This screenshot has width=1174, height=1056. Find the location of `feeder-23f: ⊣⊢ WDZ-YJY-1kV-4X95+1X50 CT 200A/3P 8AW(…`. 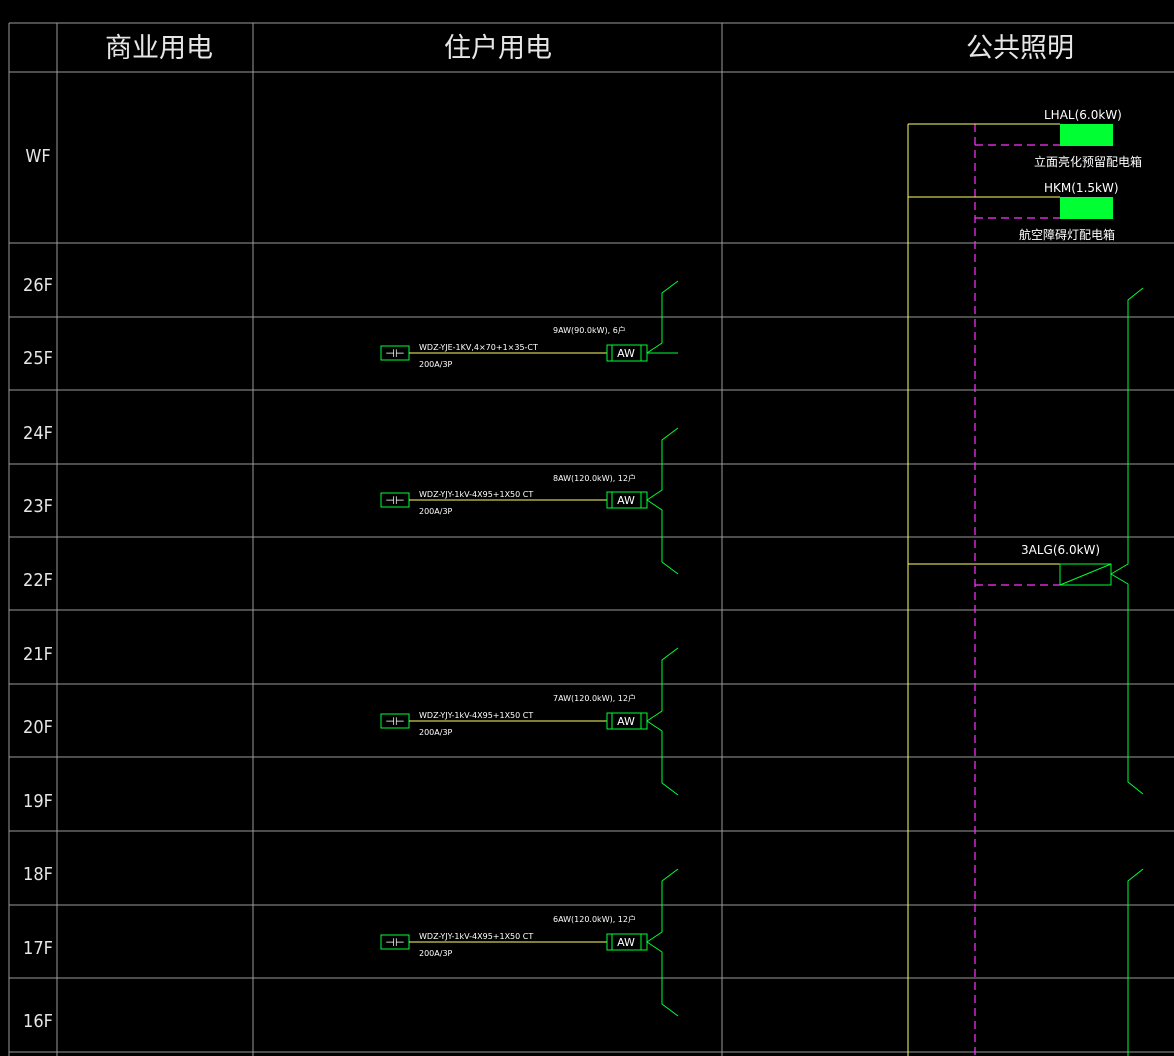

feeder-23f: ⊣⊢ WDZ-YJY-1kV-4X95+1X50 CT 200A/3P 8AW(… is located at coordinates (529, 501).